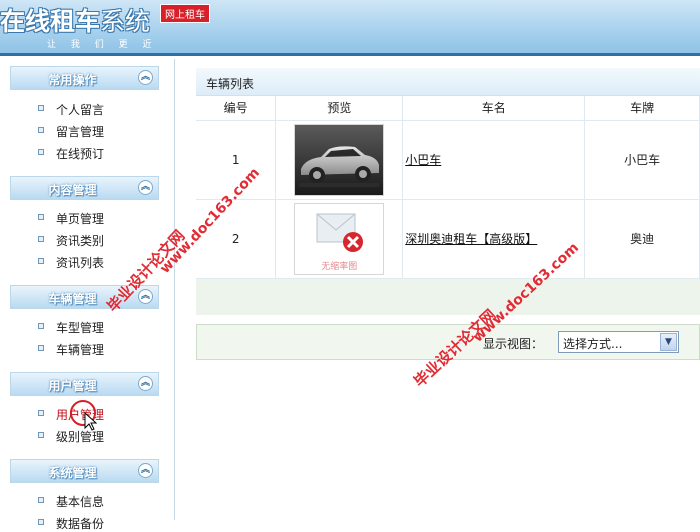 Image resolution: width=700 pixels, height=532 pixels. I want to click on table-footer, so click(448, 297).